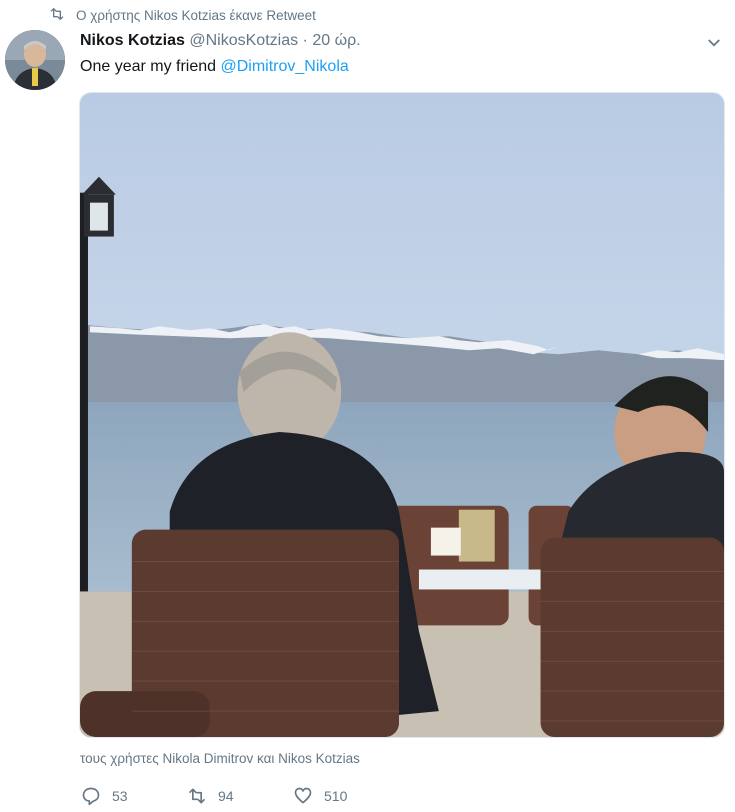  Describe the element at coordinates (196, 15) in the screenshot. I see `retweet-notice-text: Ο χρήστης Nikos Kotzias έκανε Retweet` at that location.